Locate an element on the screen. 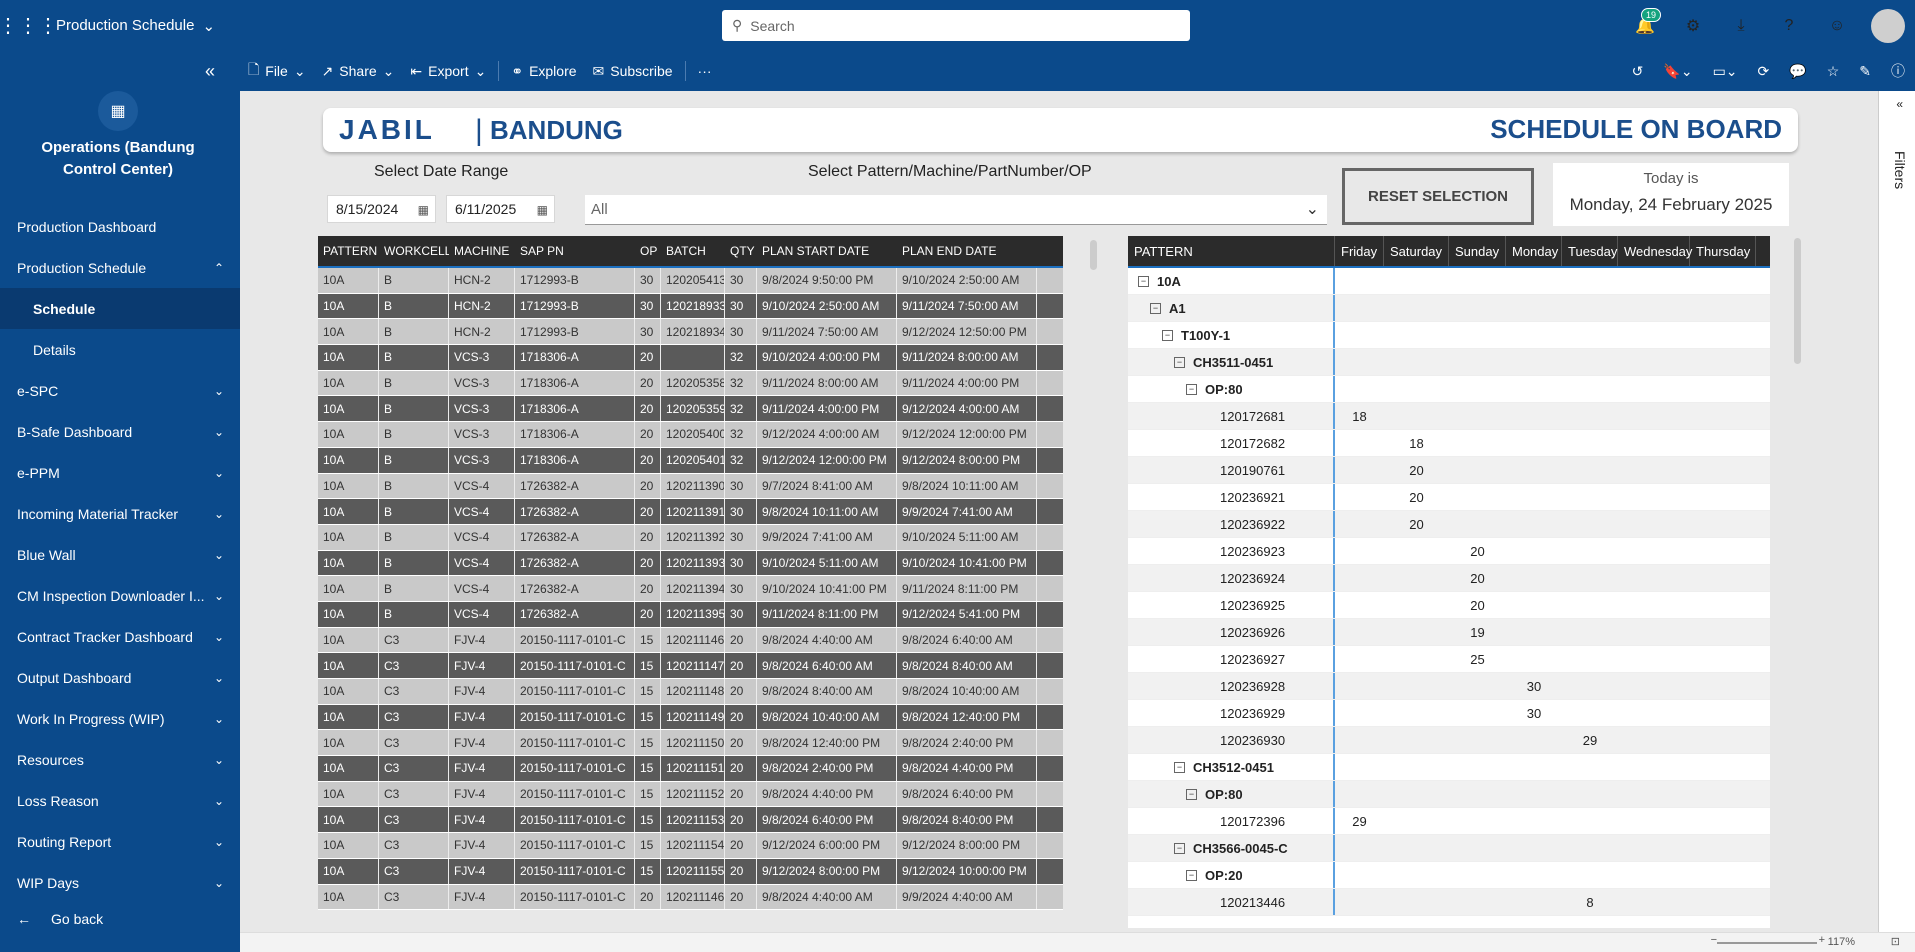  notifications-icon: 🔔 19 is located at coordinates (1646, 23).